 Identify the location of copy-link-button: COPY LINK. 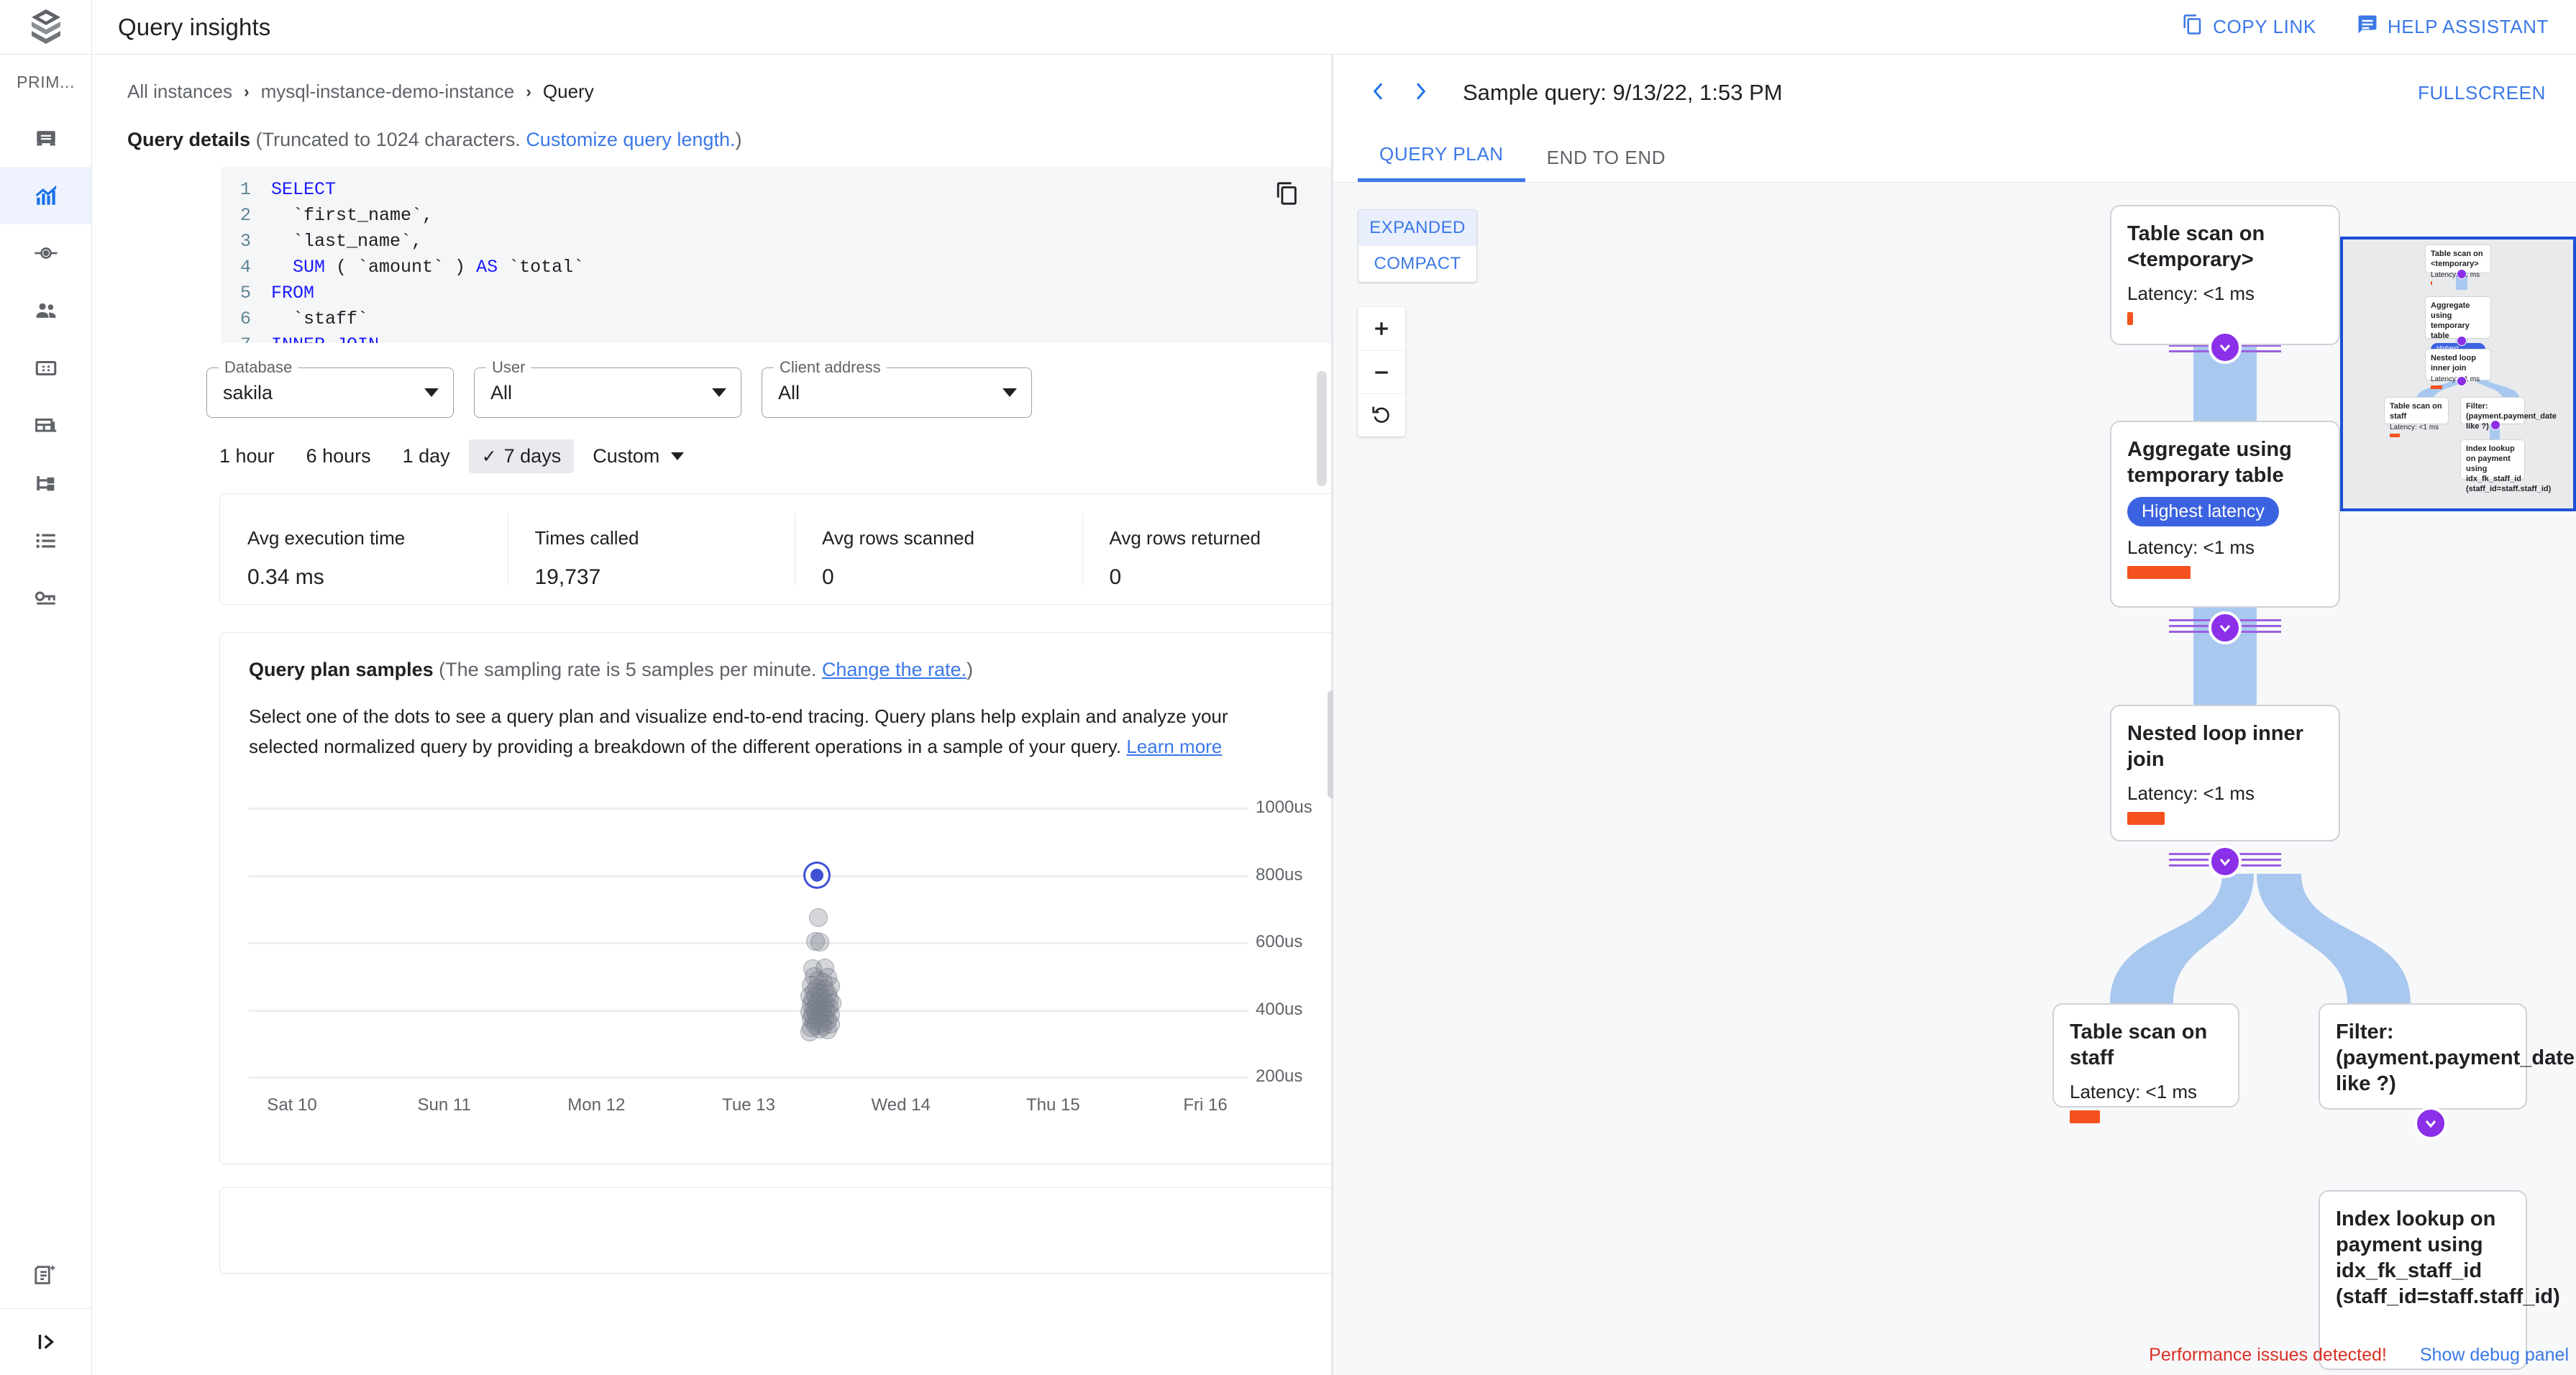
(2249, 27).